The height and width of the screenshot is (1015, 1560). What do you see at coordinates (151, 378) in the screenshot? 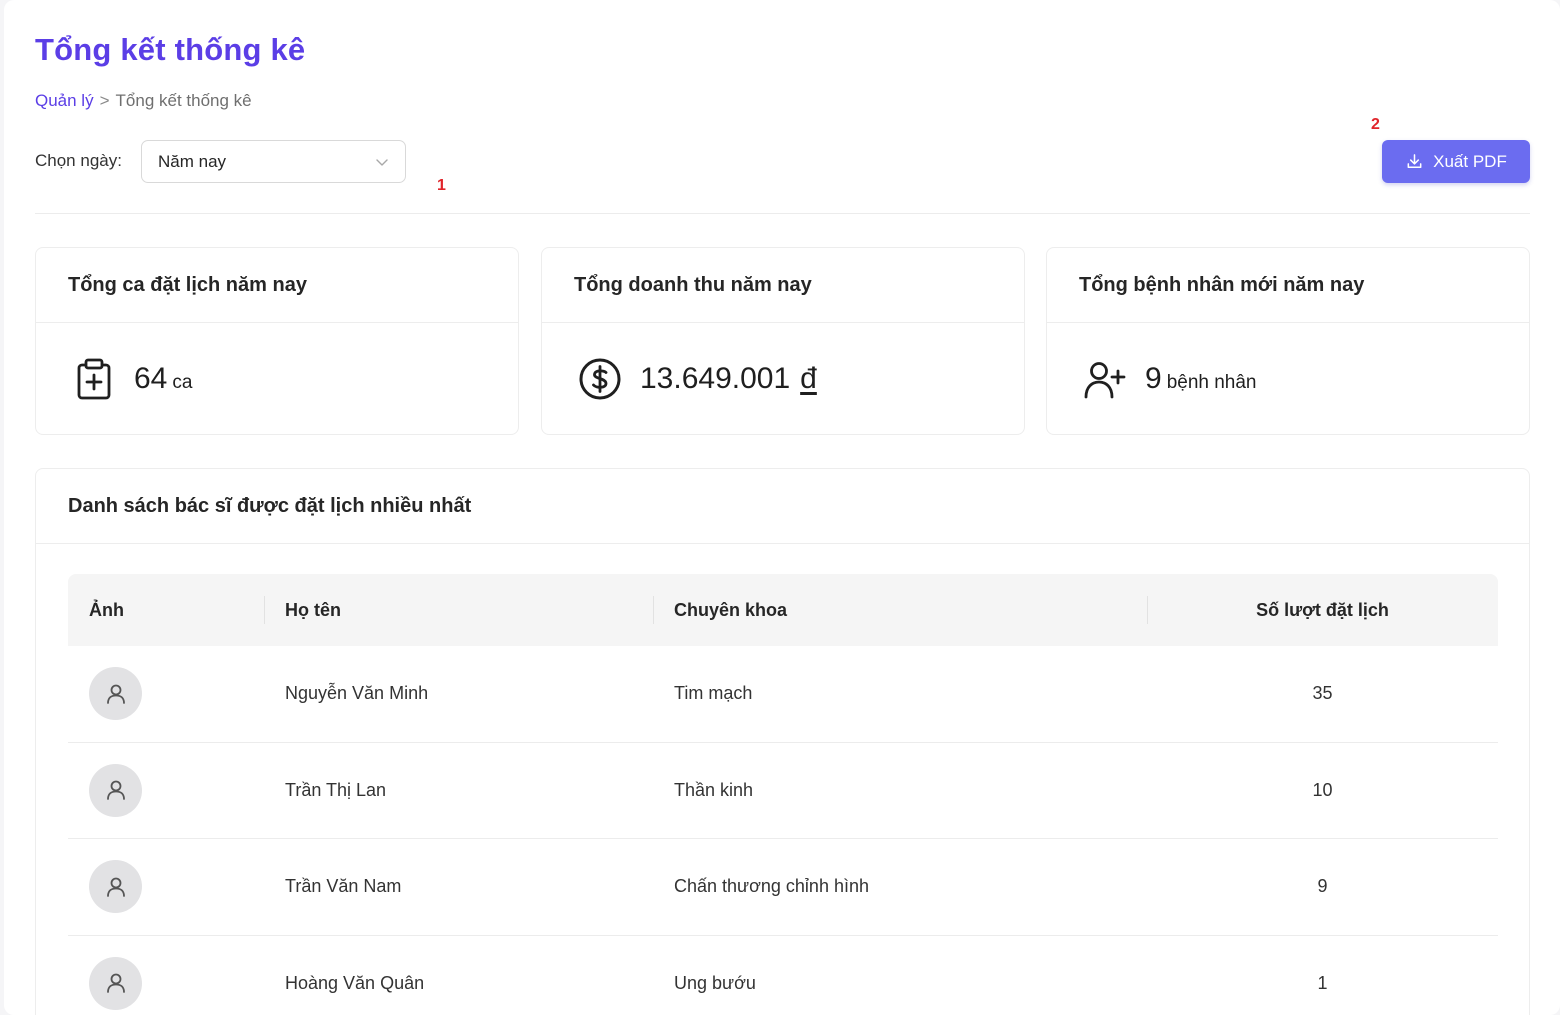
I see `stat-value: 64` at bounding box center [151, 378].